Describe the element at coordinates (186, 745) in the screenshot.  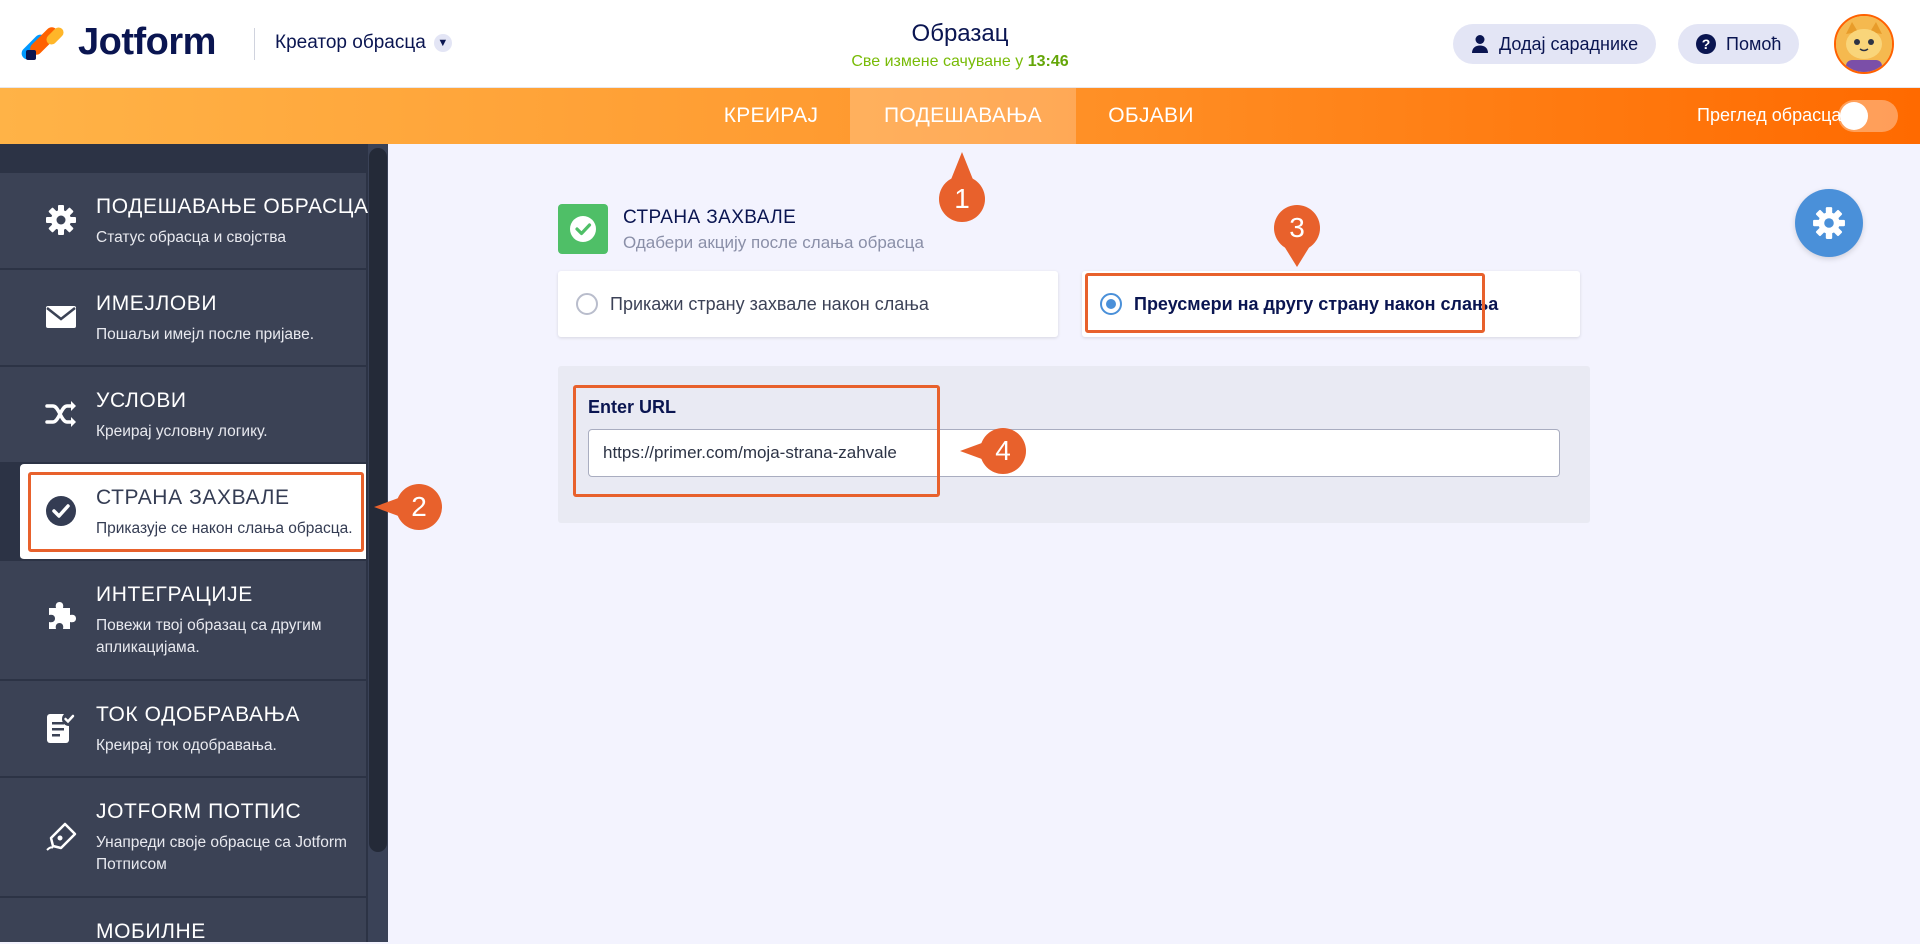
I see `sidebar-item-desc: Креирај ток одобравања.` at that location.